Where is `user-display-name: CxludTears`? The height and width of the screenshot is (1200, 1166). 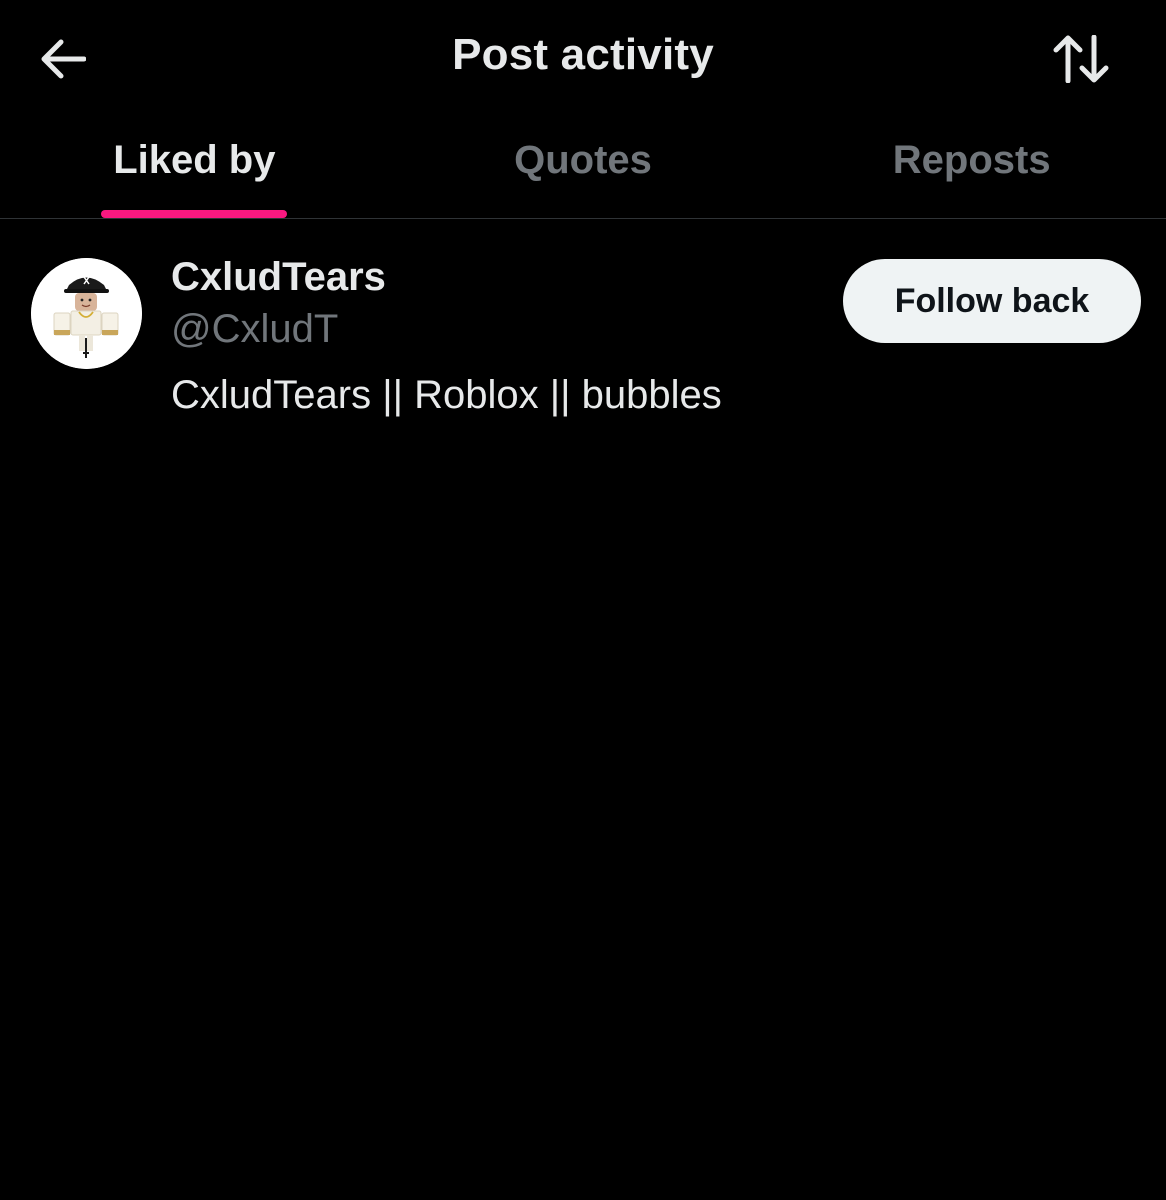
user-display-name: CxludTears is located at coordinates (278, 277).